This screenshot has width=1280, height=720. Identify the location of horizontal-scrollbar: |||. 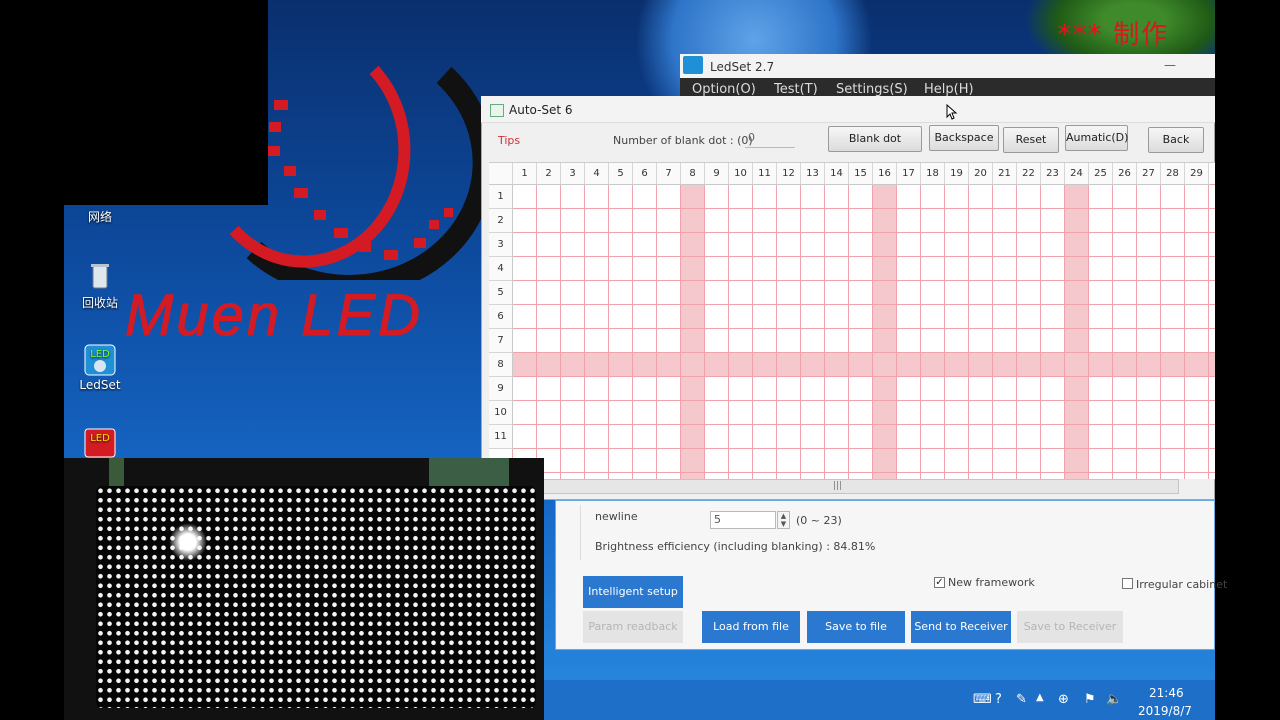
(834, 486).